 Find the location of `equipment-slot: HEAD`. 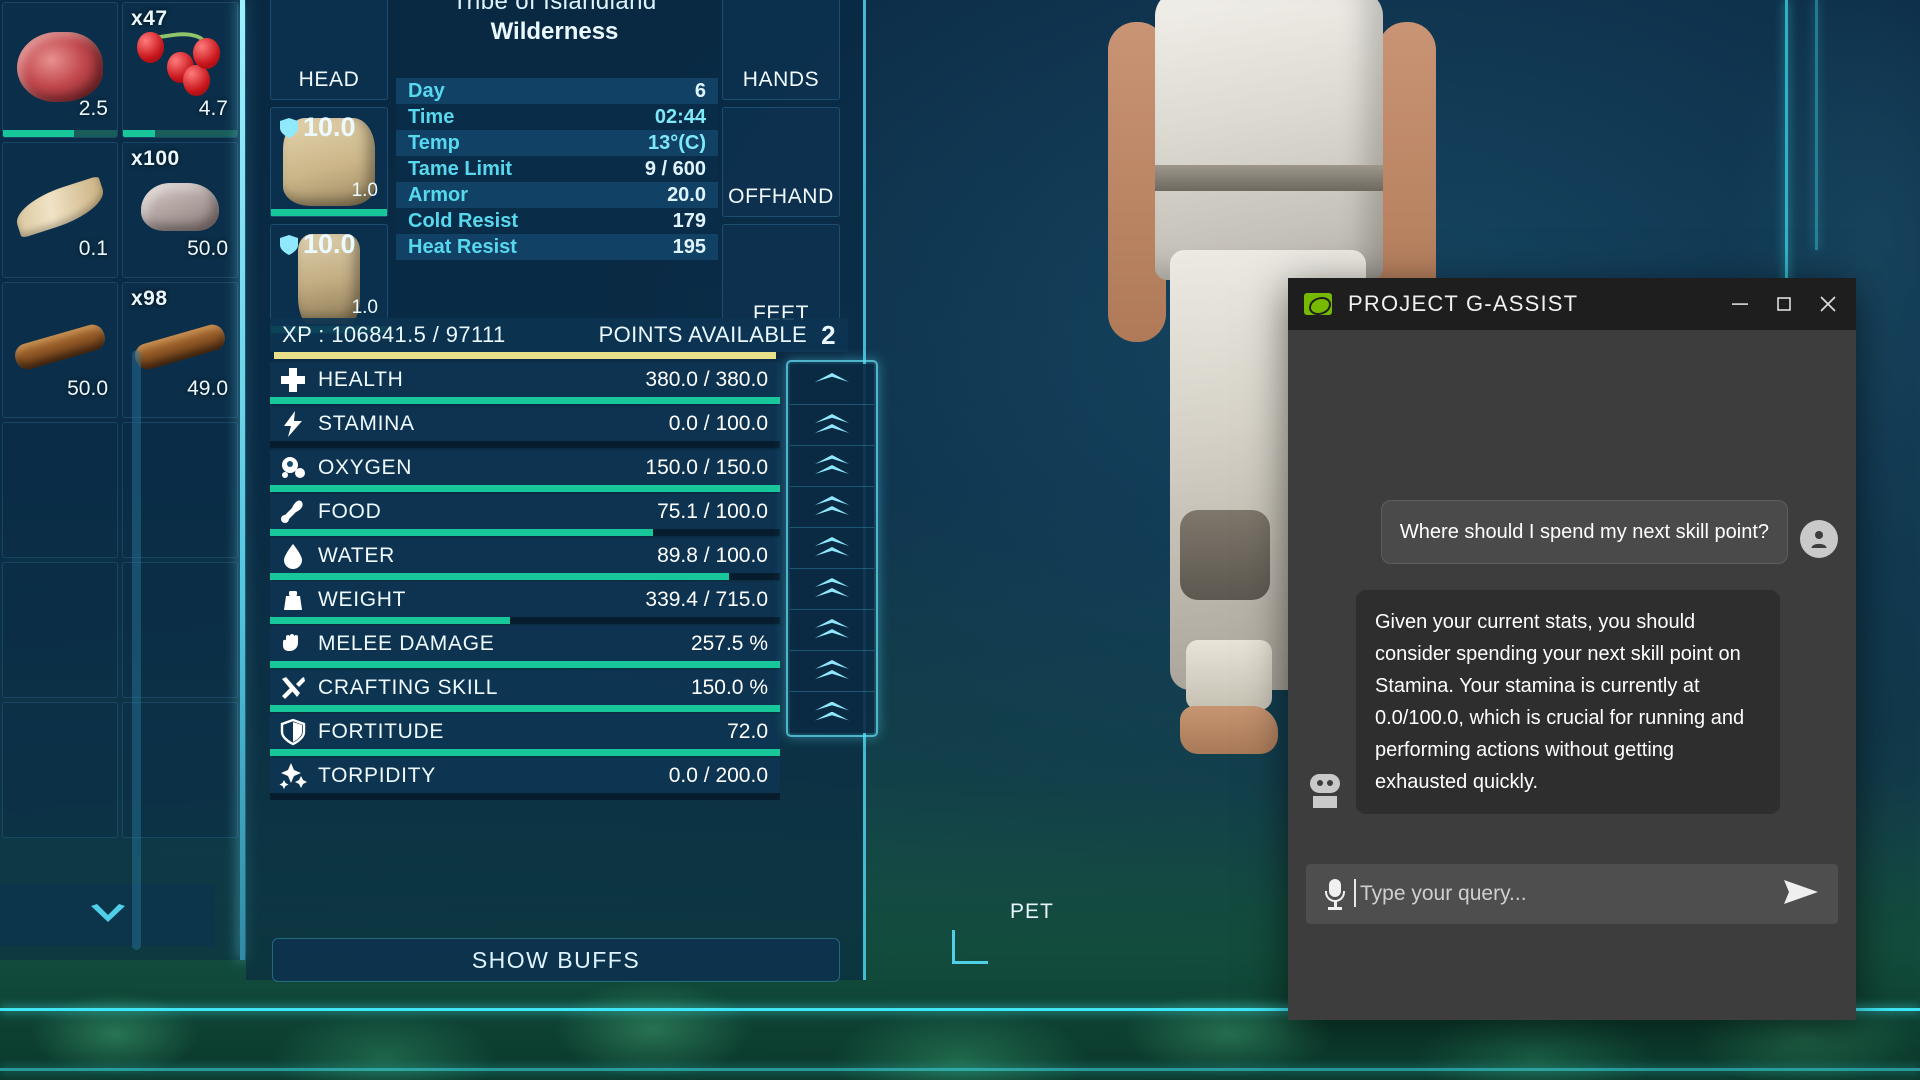

equipment-slot: HEAD is located at coordinates (329, 50).